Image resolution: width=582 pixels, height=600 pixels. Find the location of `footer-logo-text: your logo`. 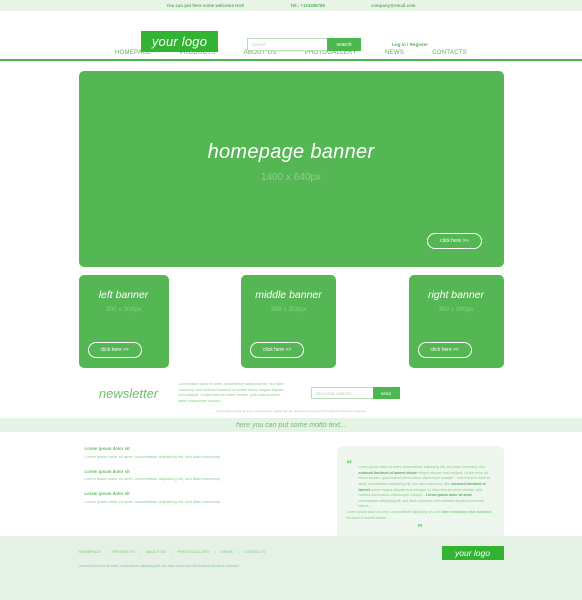

footer-logo-text: your logo is located at coordinates (472, 553).